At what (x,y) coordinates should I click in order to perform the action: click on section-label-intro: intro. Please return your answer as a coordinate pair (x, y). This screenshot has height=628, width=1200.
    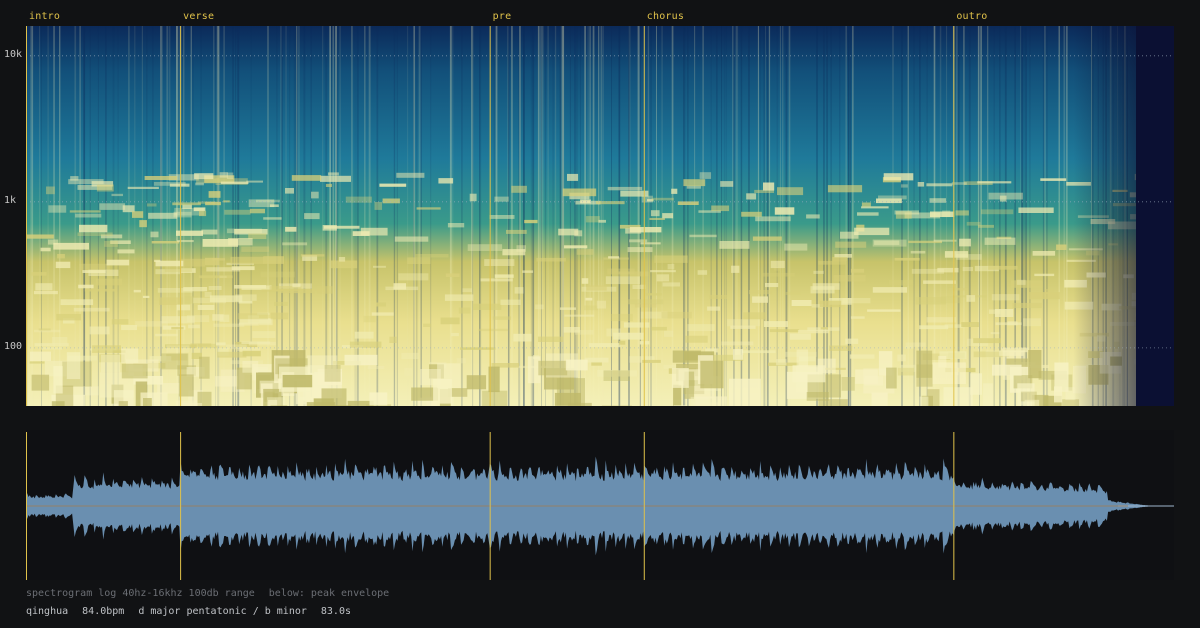
    Looking at the image, I should click on (44, 16).